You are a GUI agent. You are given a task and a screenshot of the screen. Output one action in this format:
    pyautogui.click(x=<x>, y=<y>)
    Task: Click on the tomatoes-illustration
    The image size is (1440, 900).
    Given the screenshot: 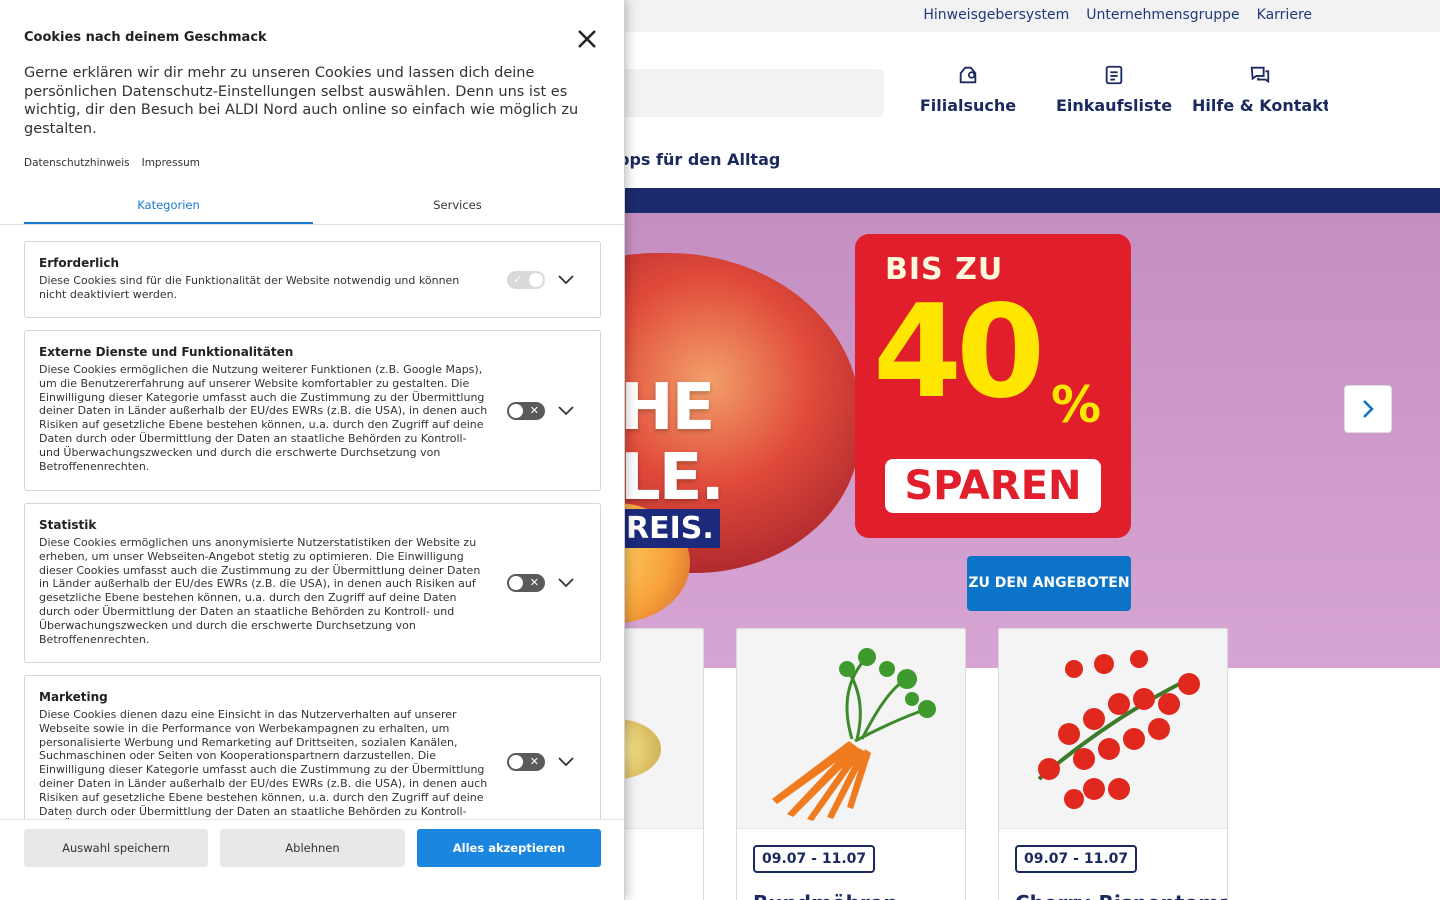 What is the action you would take?
    pyautogui.click(x=1118, y=729)
    